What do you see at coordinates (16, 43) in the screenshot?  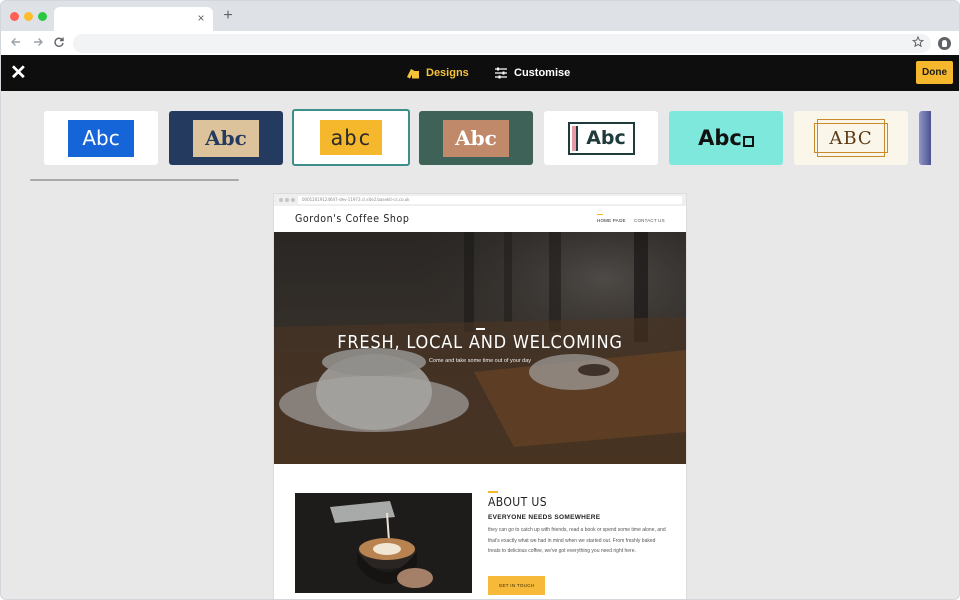 I see `arrow-left-icon` at bounding box center [16, 43].